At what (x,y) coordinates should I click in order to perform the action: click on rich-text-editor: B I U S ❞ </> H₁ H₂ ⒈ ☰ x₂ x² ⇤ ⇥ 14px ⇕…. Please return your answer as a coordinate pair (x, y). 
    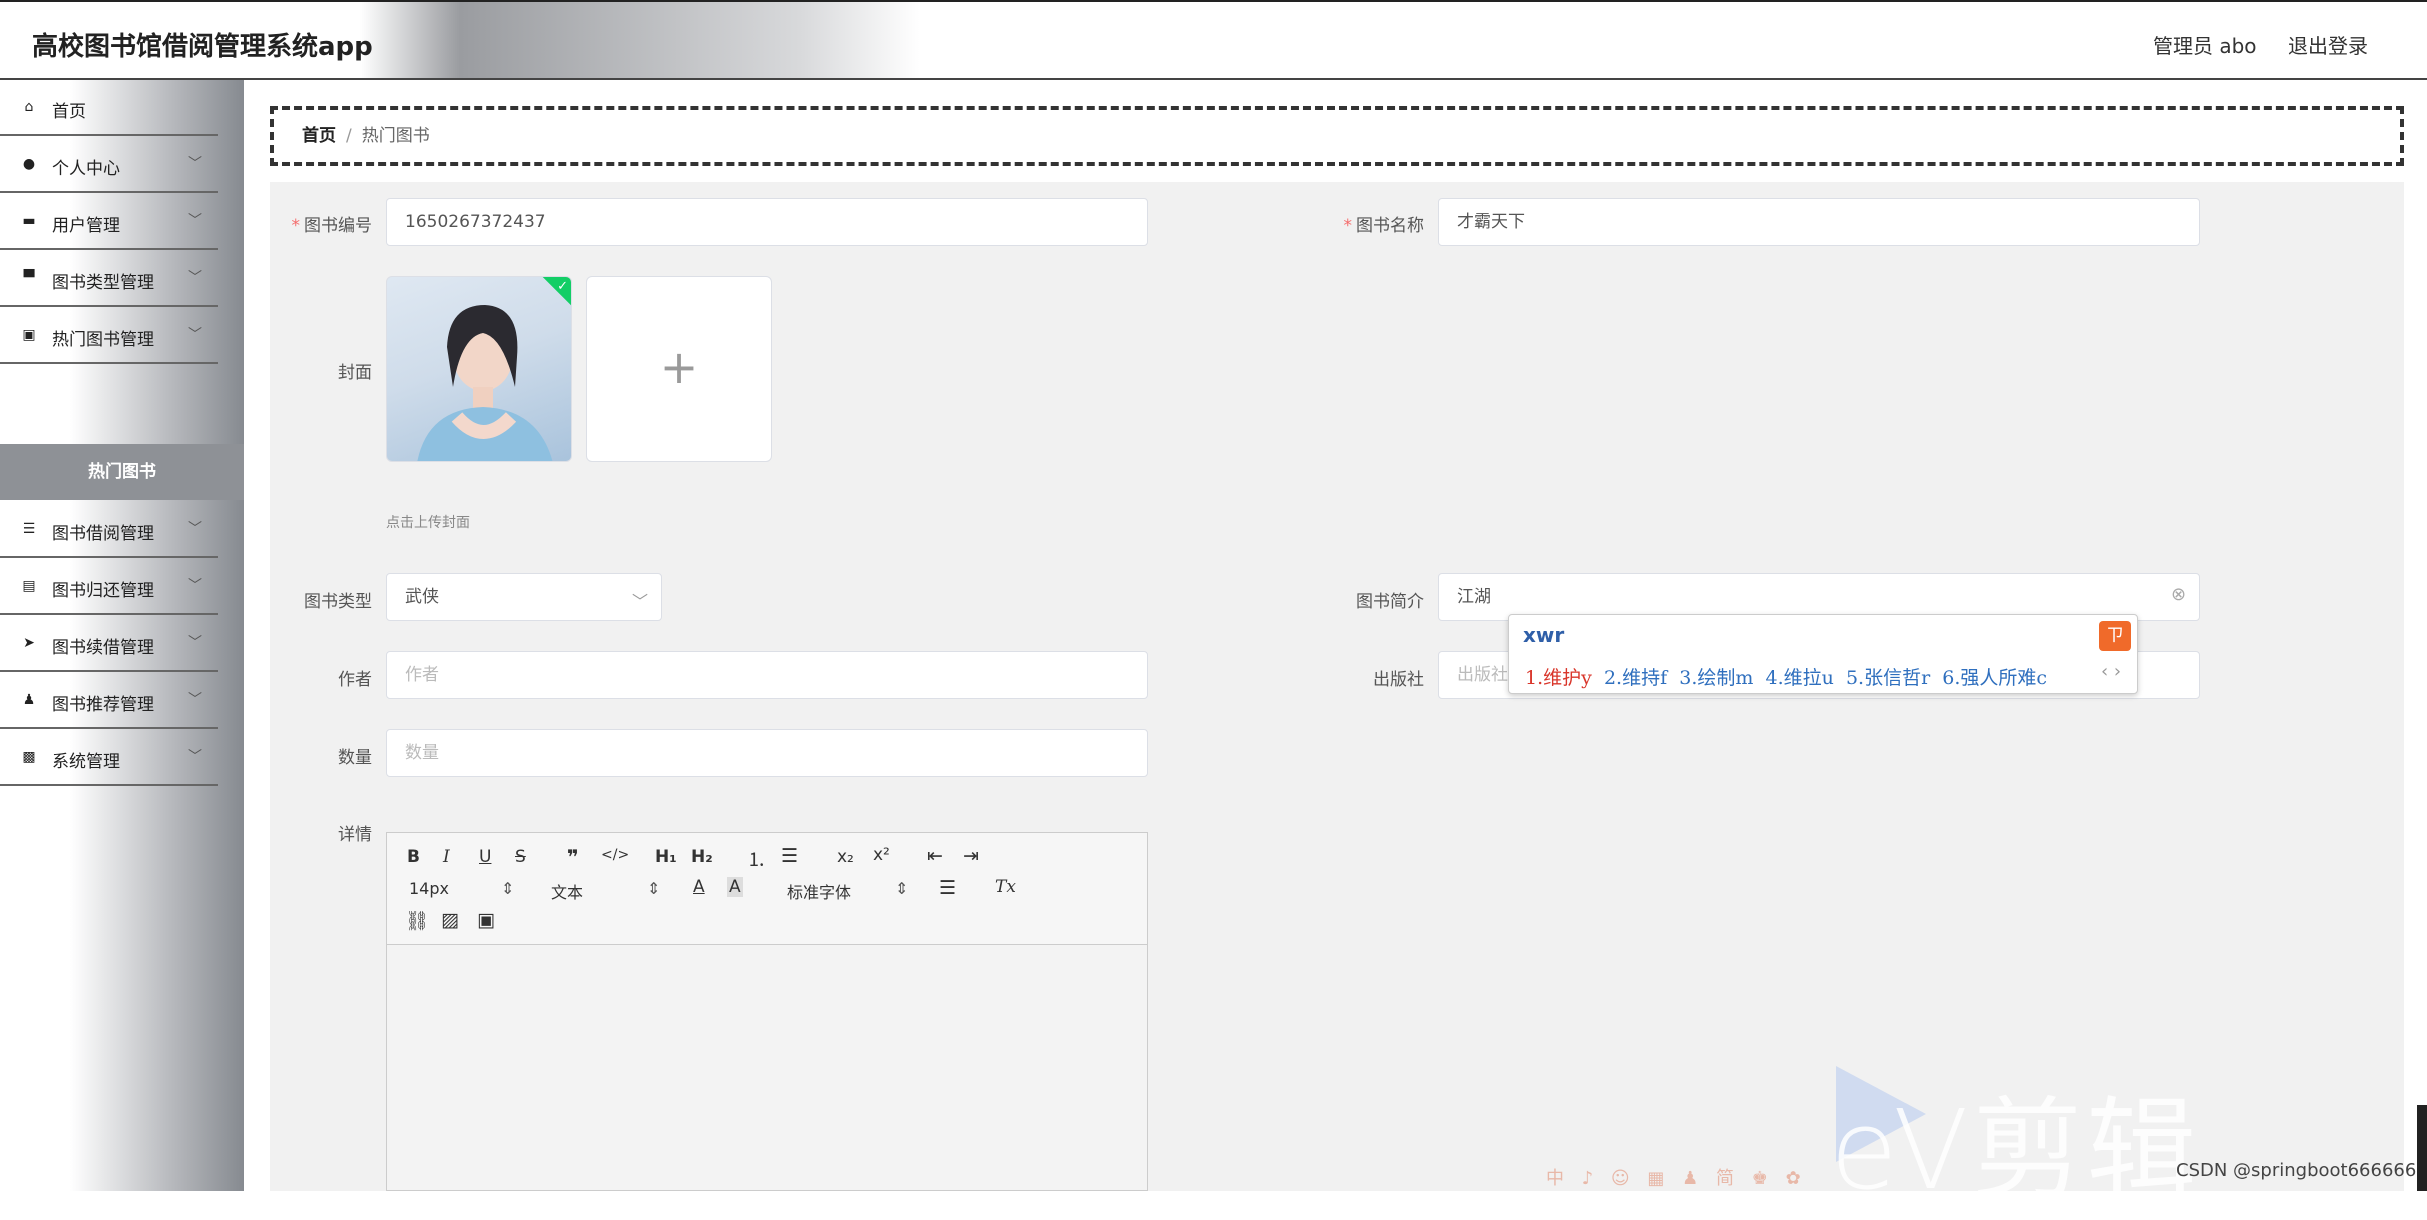
    Looking at the image, I should click on (767, 1011).